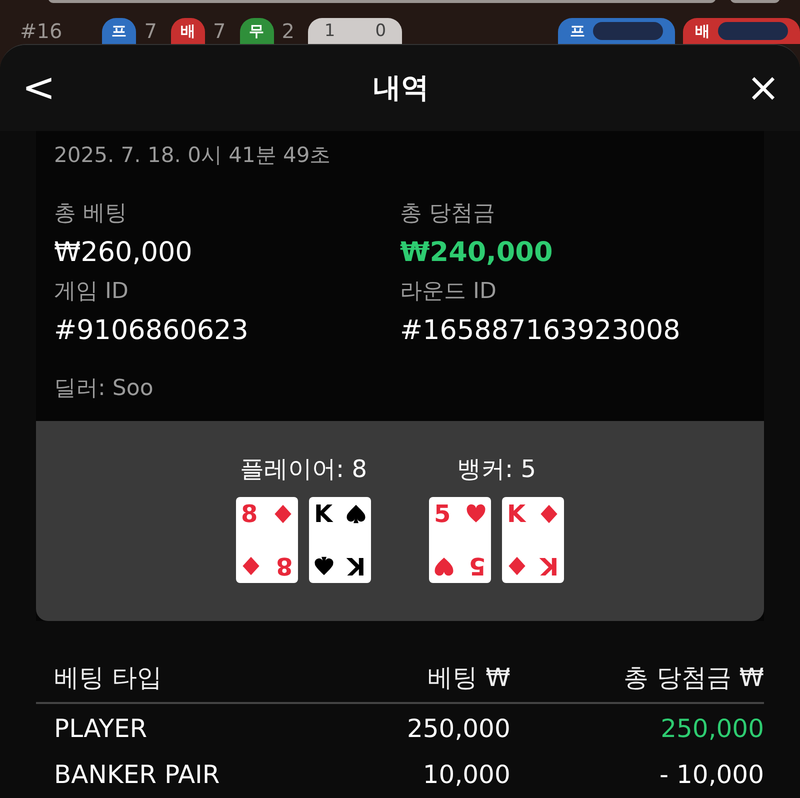  What do you see at coordinates (193, 155) in the screenshot?
I see `round-datetime: 2025. 7. 18. 0시 41분 49초` at bounding box center [193, 155].